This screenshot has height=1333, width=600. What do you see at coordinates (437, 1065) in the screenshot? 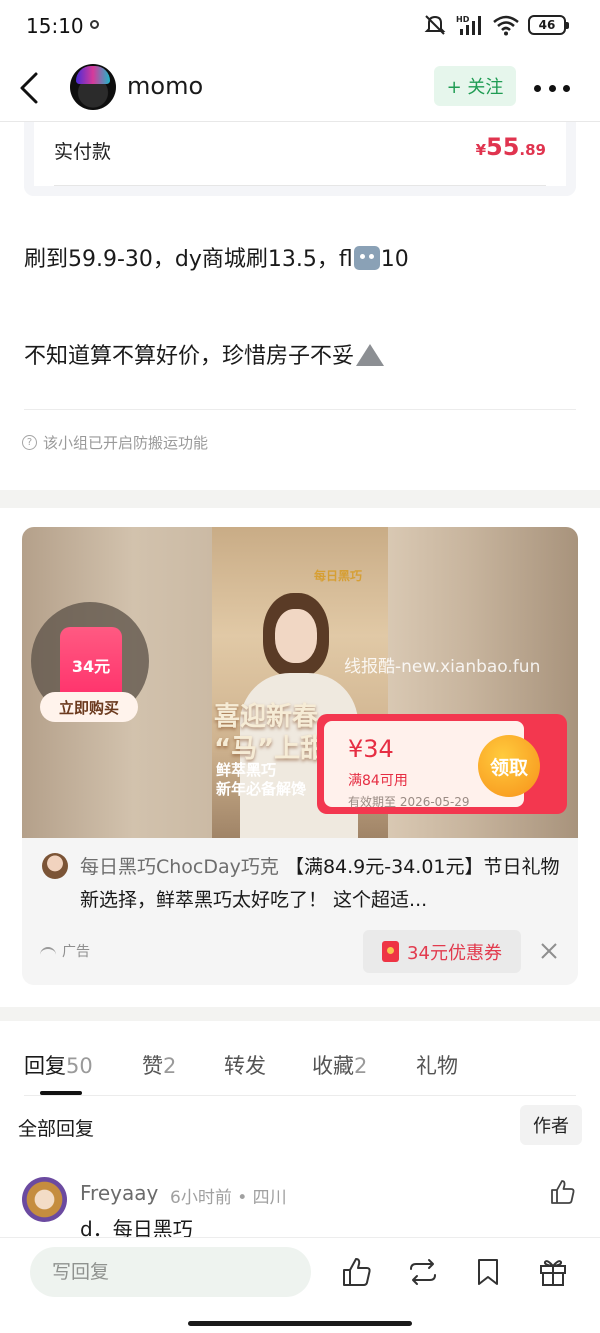
I see `tab-gifts: 礼物` at bounding box center [437, 1065].